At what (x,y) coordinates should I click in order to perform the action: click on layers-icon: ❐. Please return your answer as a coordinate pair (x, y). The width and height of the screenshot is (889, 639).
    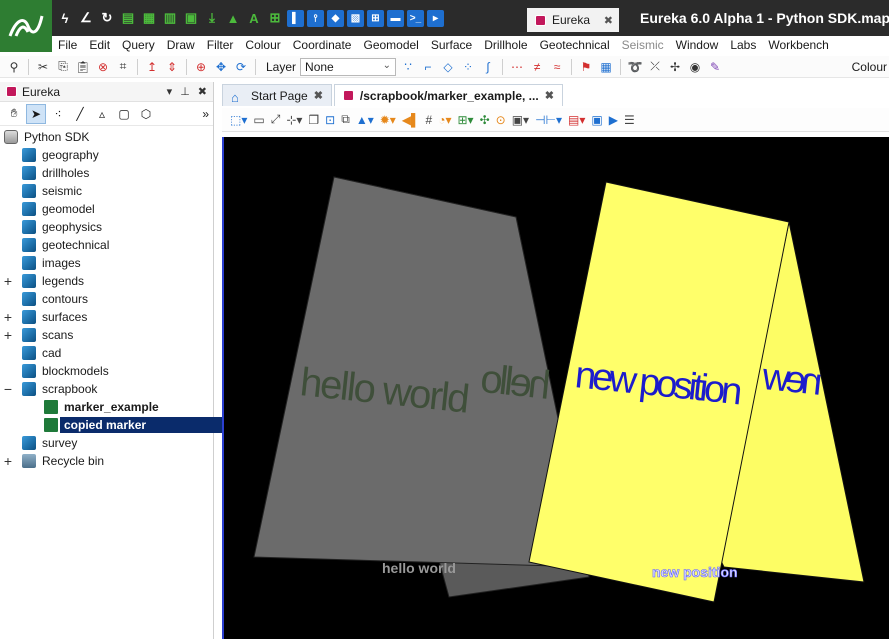
    Looking at the image, I should click on (313, 120).